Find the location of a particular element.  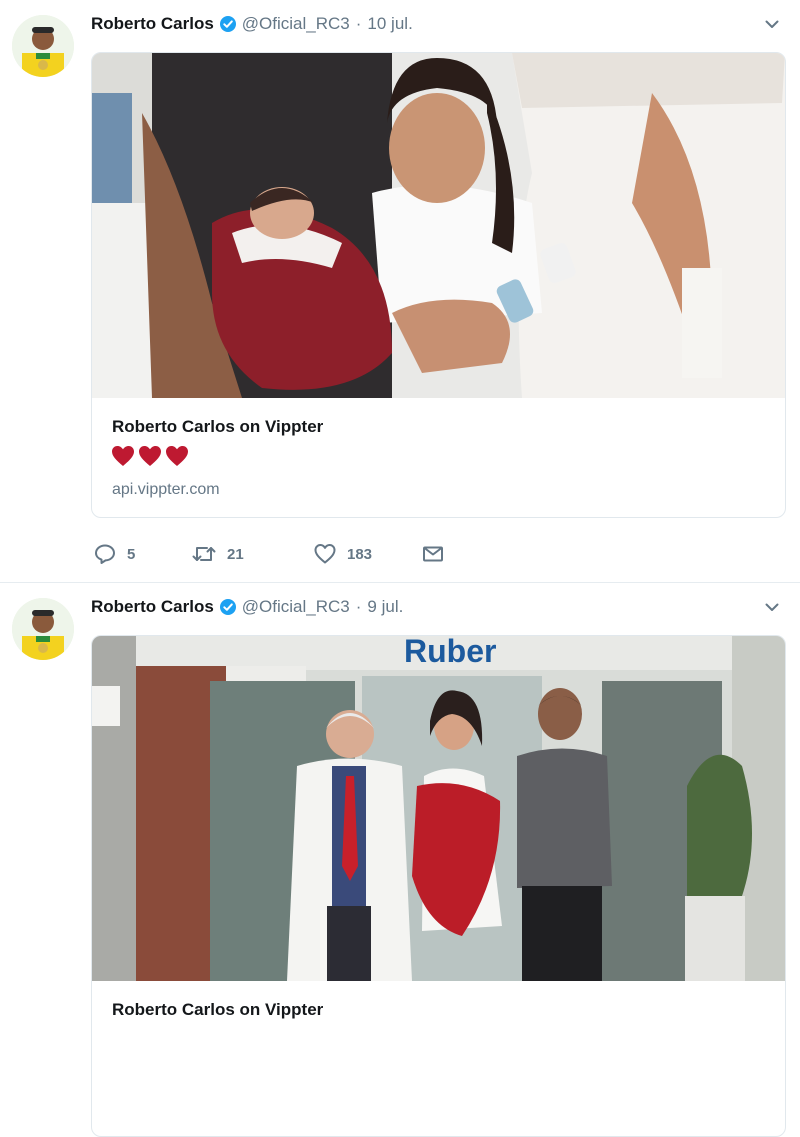

card-description is located at coordinates (150, 457).